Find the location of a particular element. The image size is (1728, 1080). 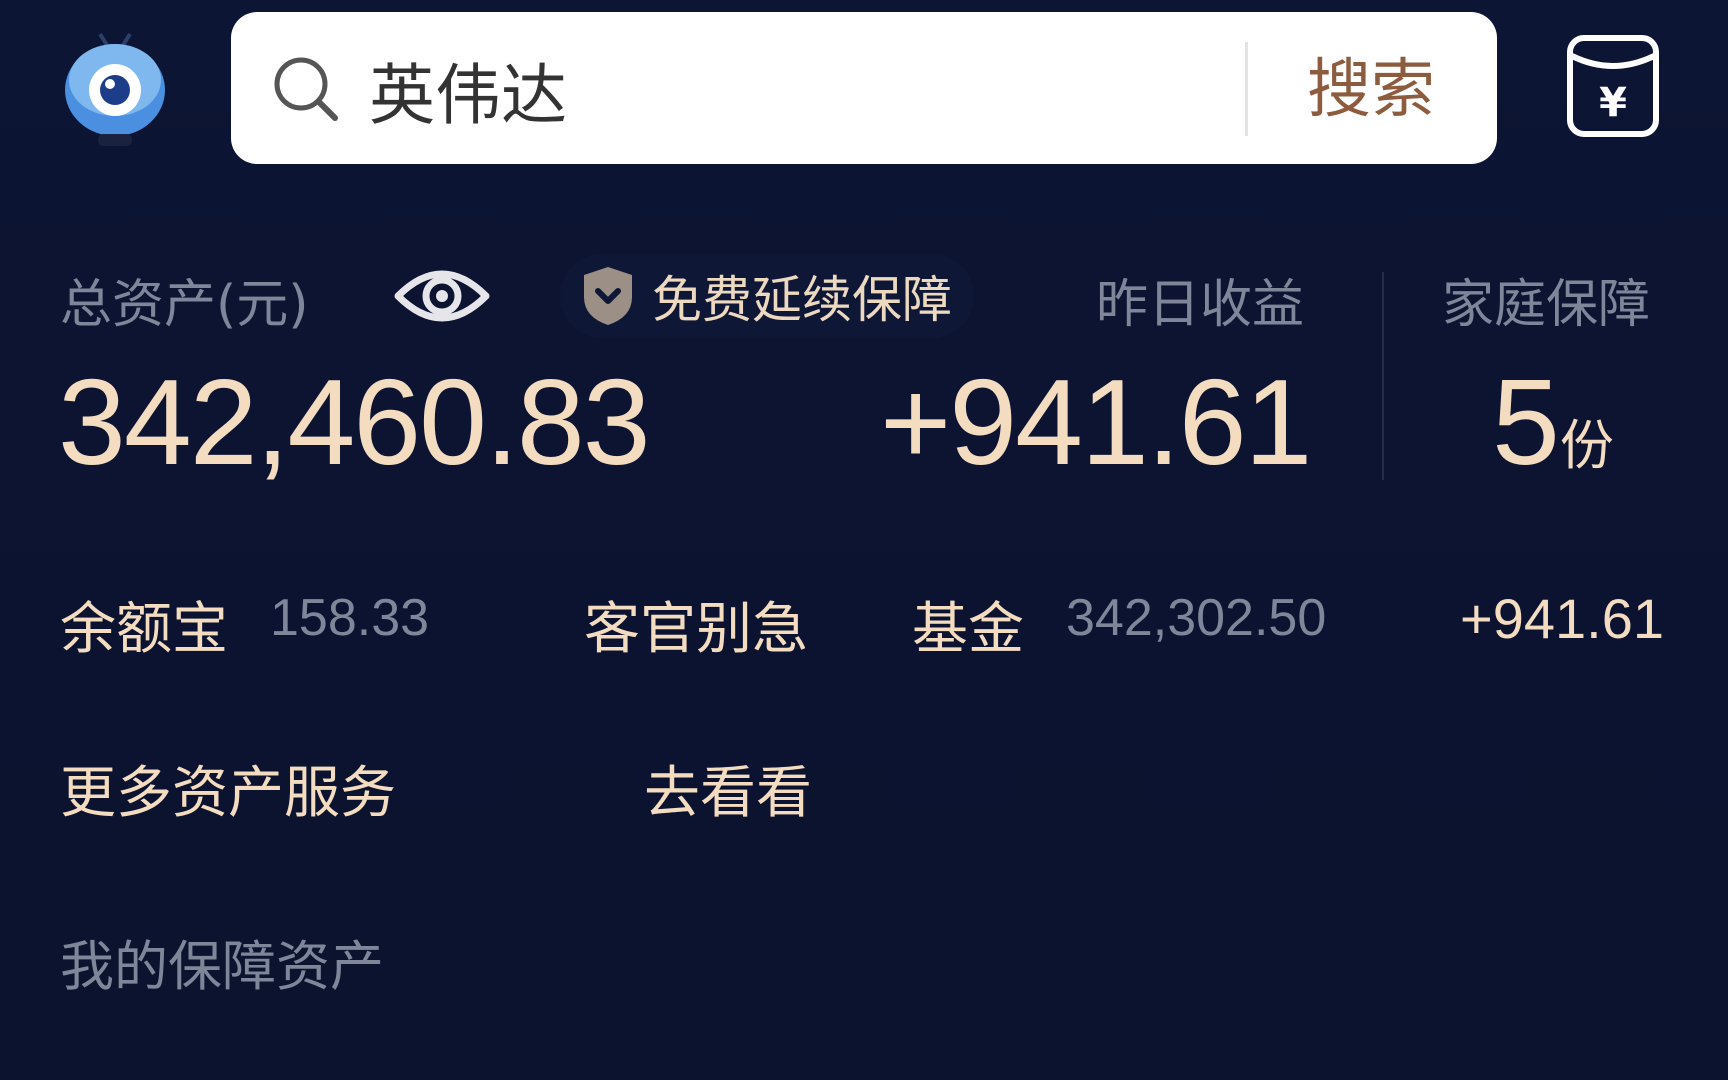

fund-value: 342,302.50 is located at coordinates (1196, 618).